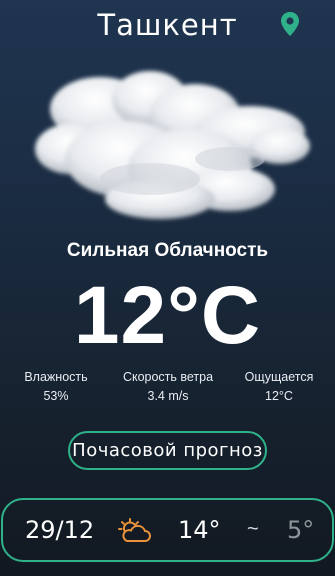  Describe the element at coordinates (56, 396) in the screenshot. I see `humidity-value: 53%` at that location.